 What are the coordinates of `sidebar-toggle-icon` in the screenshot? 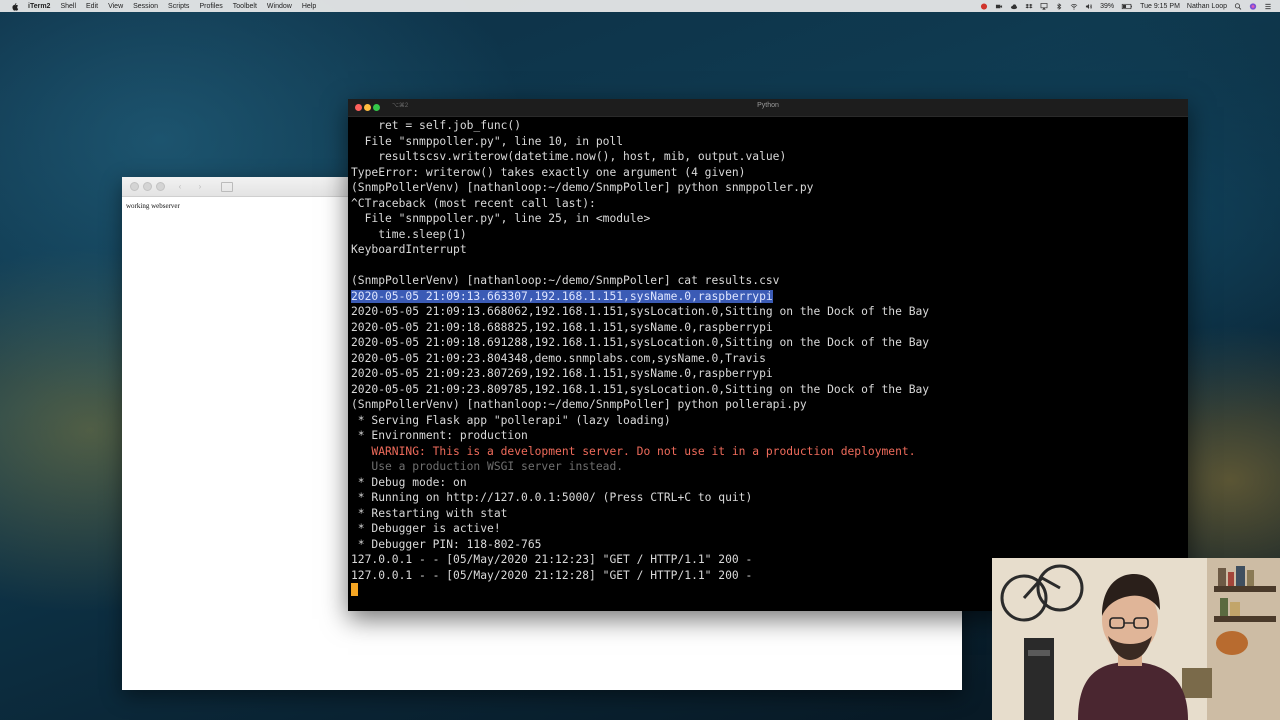 It's located at (227, 186).